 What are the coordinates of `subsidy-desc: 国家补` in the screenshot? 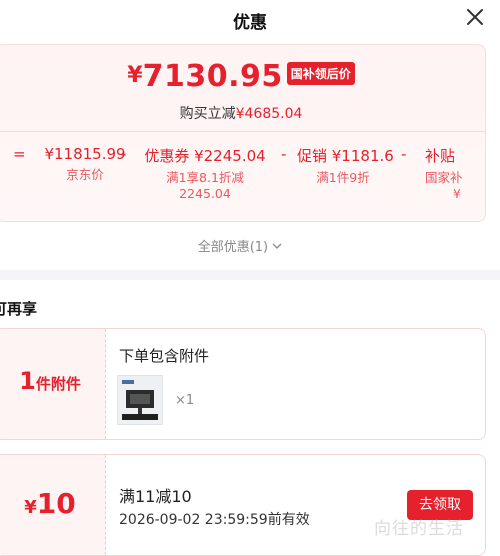 It's located at (444, 177).